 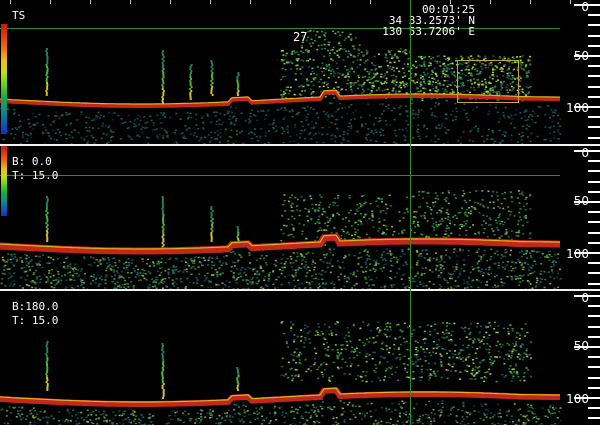 I want to click on b0-depth-scale: 0 50 100, so click(x=580, y=217).